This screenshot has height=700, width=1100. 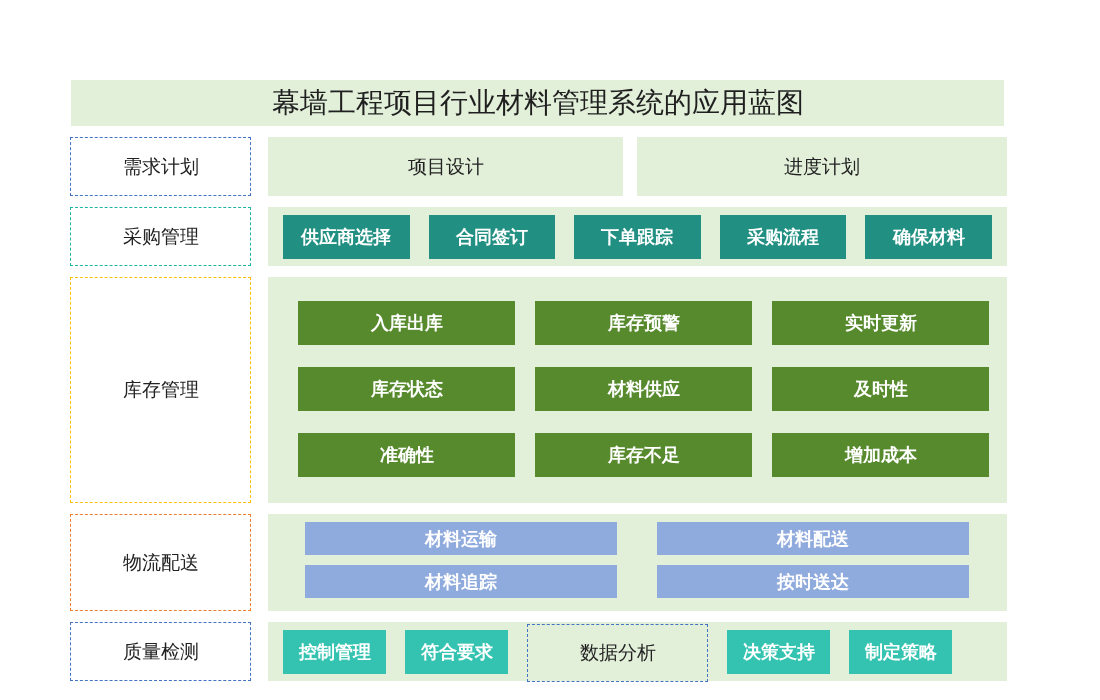 What do you see at coordinates (461, 538) in the screenshot?
I see `feature-block: 材料运输` at bounding box center [461, 538].